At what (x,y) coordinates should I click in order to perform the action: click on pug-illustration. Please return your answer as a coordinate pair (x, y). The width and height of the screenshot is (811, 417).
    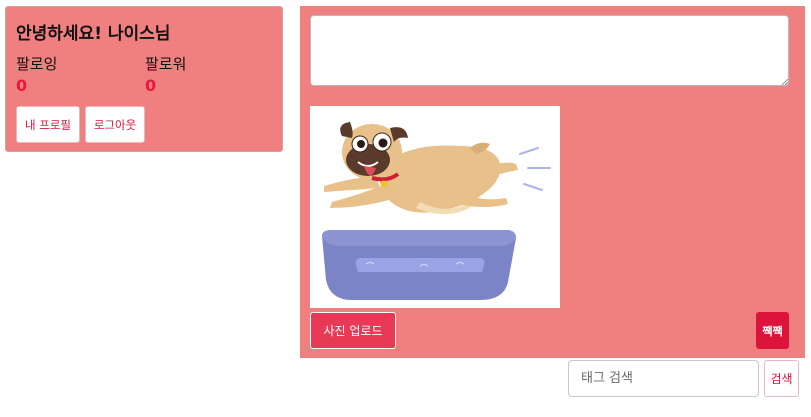
    Looking at the image, I should click on (435, 207).